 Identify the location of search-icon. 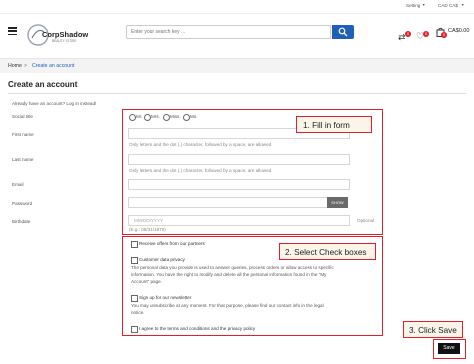
(343, 32).